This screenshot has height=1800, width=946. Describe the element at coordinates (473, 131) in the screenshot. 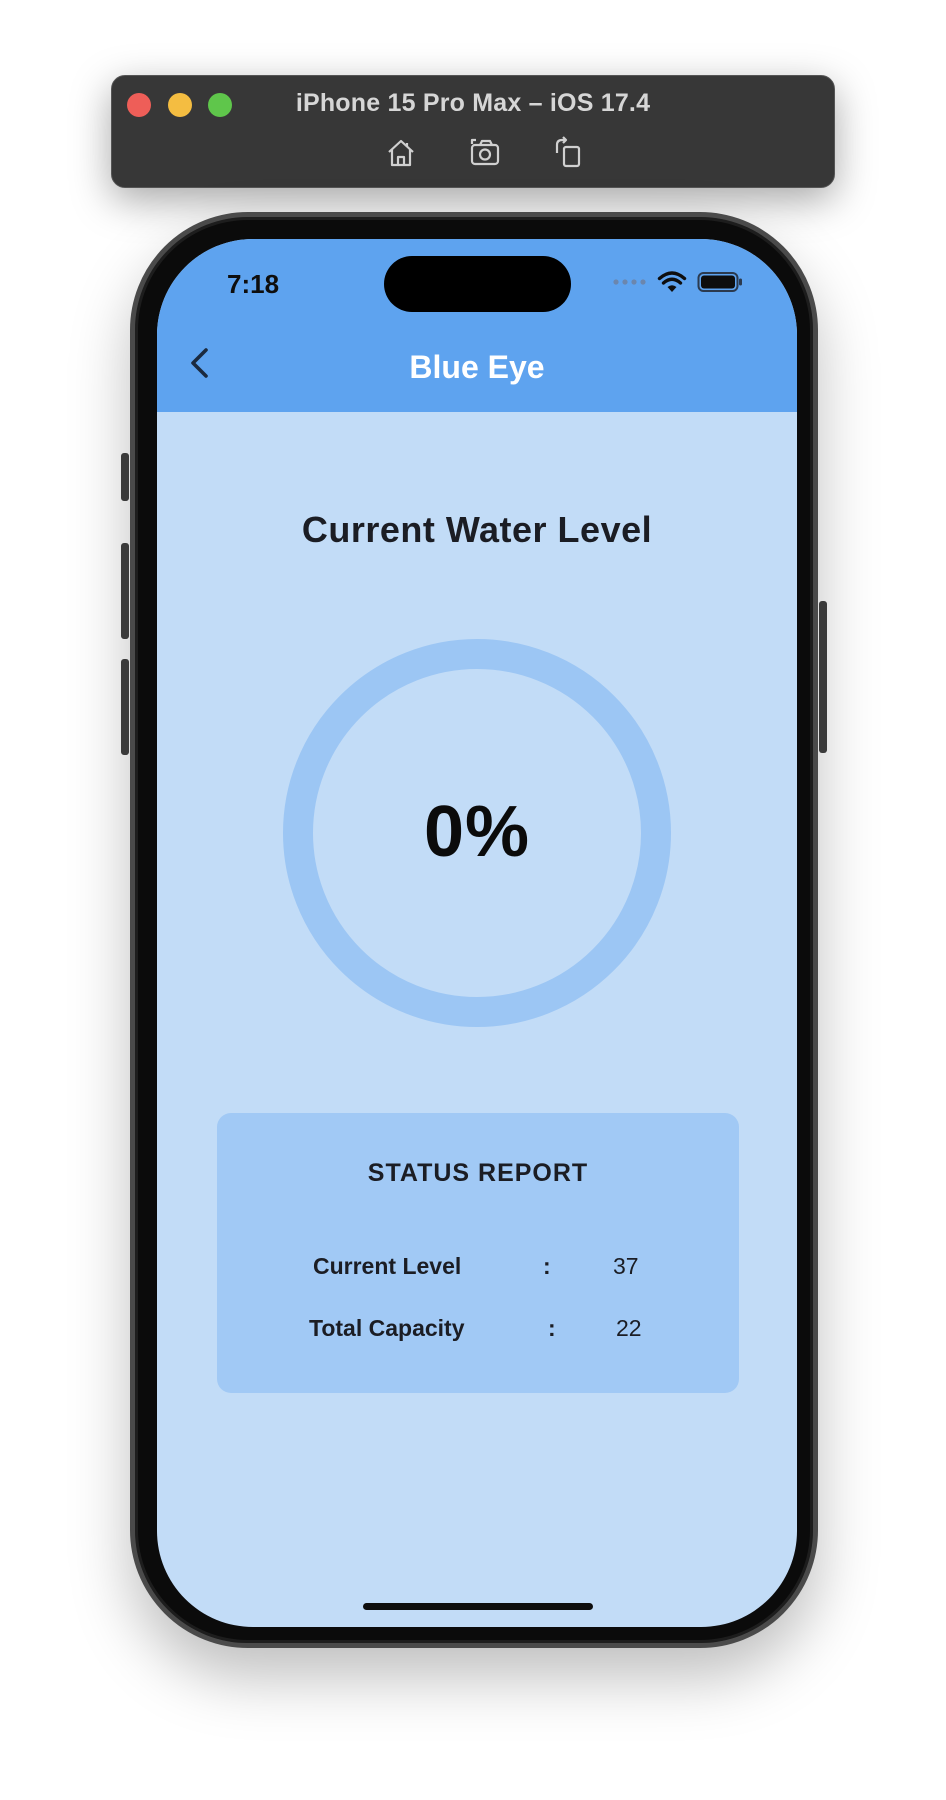

I see `simulator-toolbar: iPhone 15 Pro Max – iOS 17.4` at that location.